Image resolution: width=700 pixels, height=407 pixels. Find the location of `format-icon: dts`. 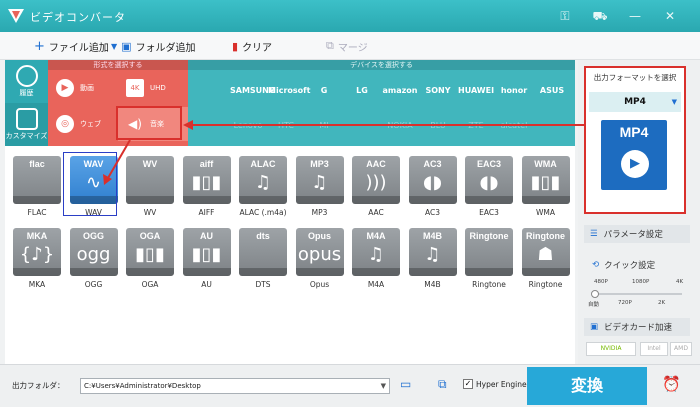

format-icon: dts is located at coordinates (263, 252).